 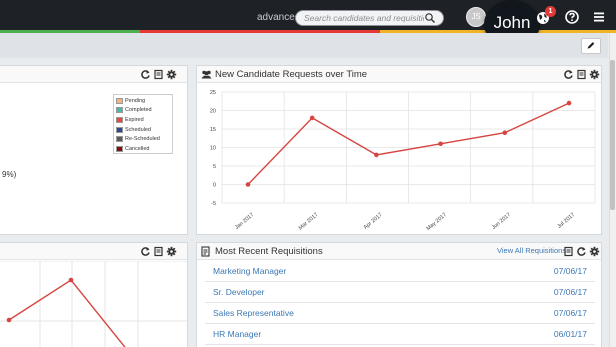 What do you see at coordinates (67, 313) in the screenshot?
I see `series-line` at bounding box center [67, 313].